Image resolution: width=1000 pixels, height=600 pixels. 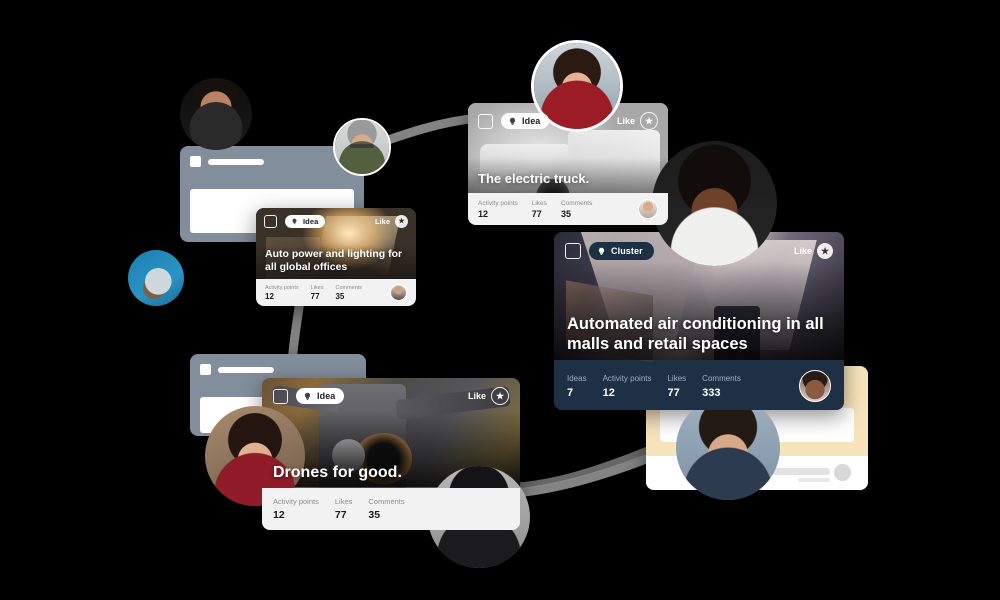 I want to click on stat-value: 7, so click(x=570, y=392).